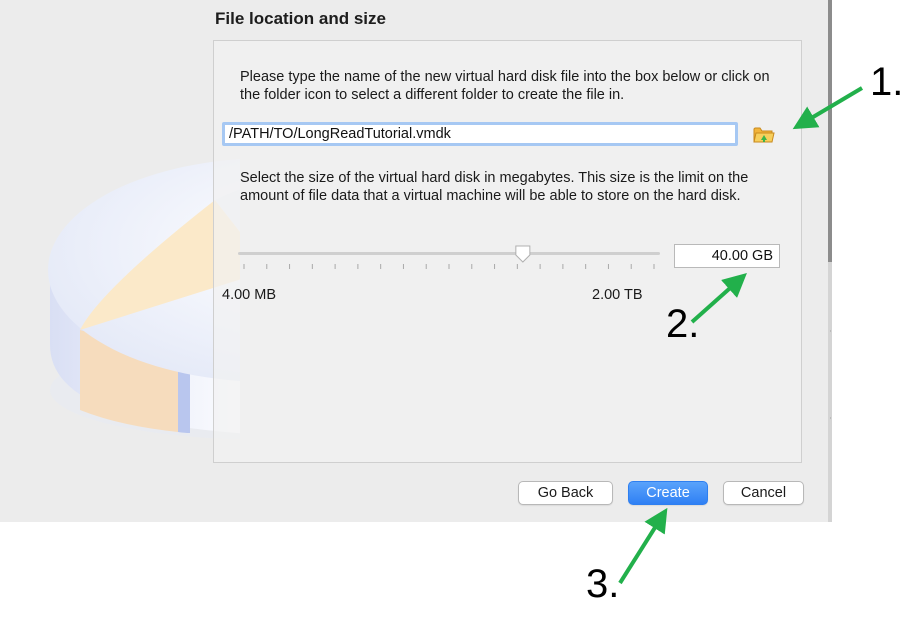  I want to click on annotation-label-2: 2., so click(683, 324).